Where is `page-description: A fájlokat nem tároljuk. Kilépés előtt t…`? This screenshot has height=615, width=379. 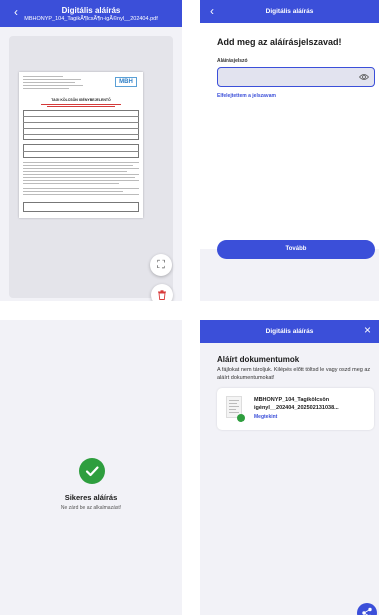 page-description: A fájlokat nem tároljuk. Kilépés előtt t… is located at coordinates (294, 374).